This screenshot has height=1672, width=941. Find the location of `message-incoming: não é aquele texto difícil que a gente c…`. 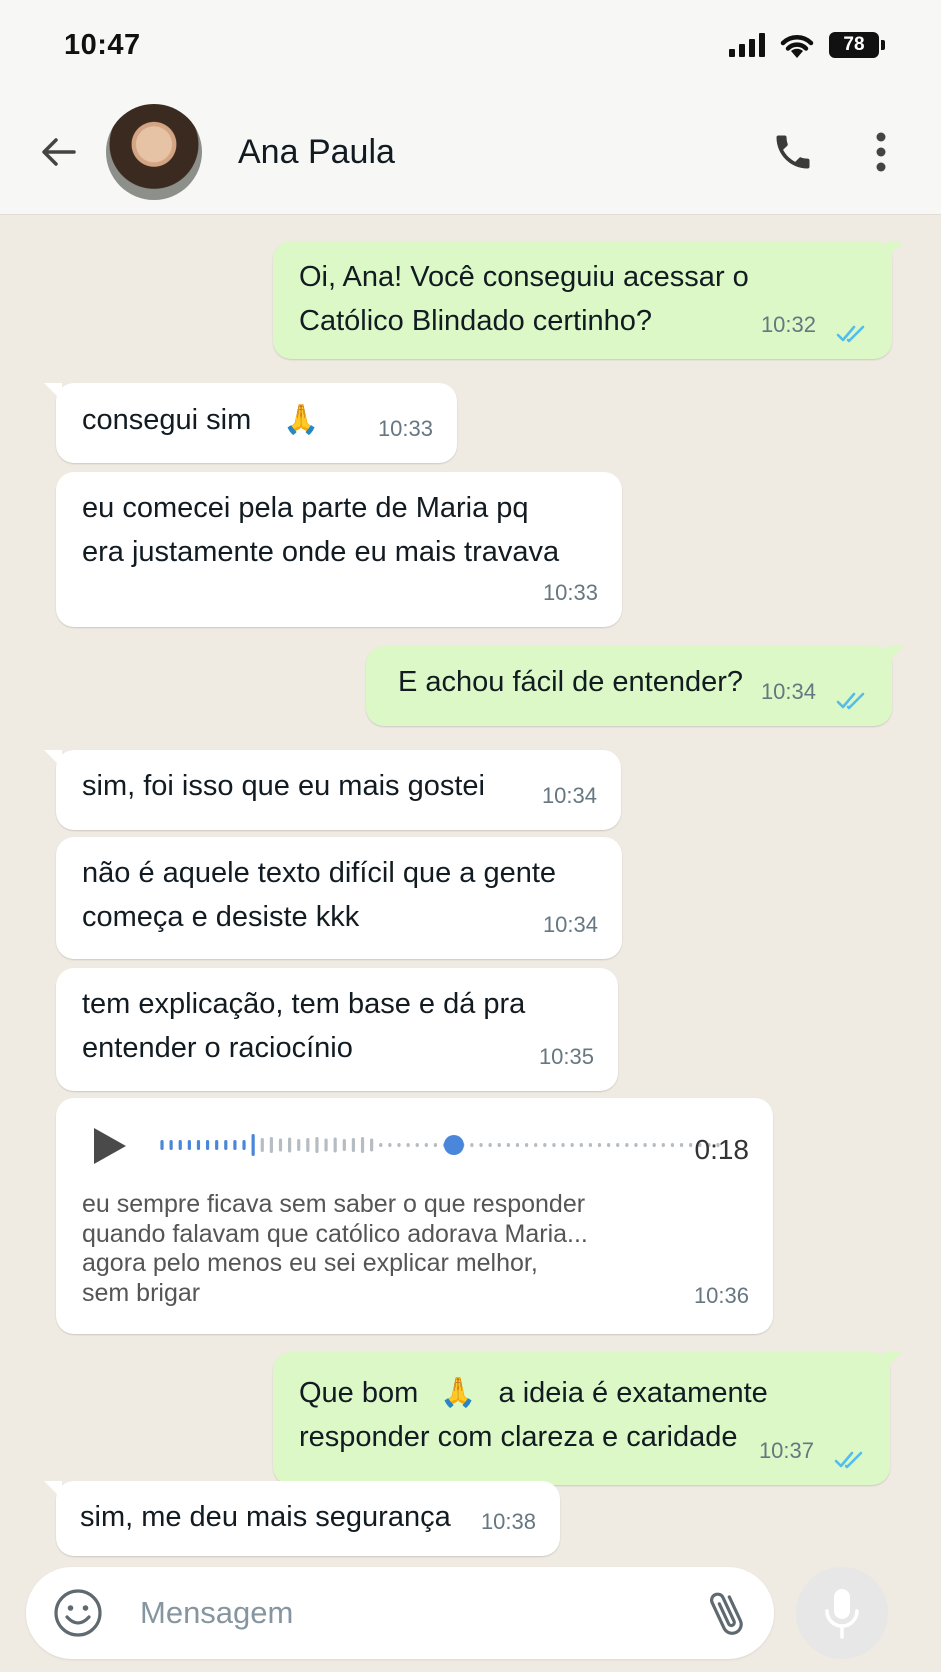

message-incoming: não é aquele texto difícil que a gente c… is located at coordinates (339, 898).